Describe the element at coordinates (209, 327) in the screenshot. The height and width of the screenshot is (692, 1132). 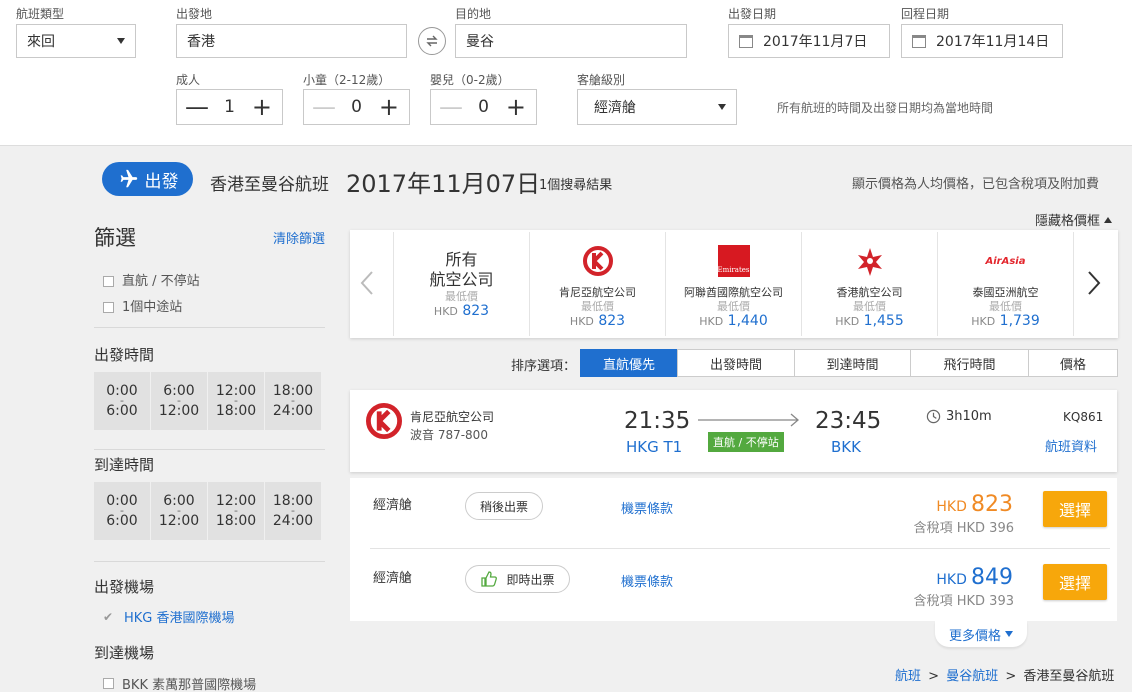
I see `divider` at that location.